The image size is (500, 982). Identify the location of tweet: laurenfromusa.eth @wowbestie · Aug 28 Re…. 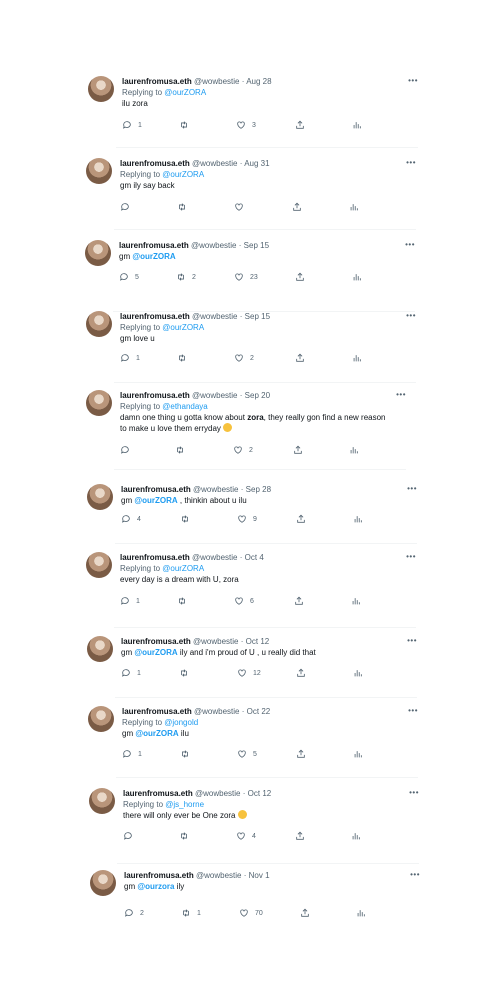
(253, 112).